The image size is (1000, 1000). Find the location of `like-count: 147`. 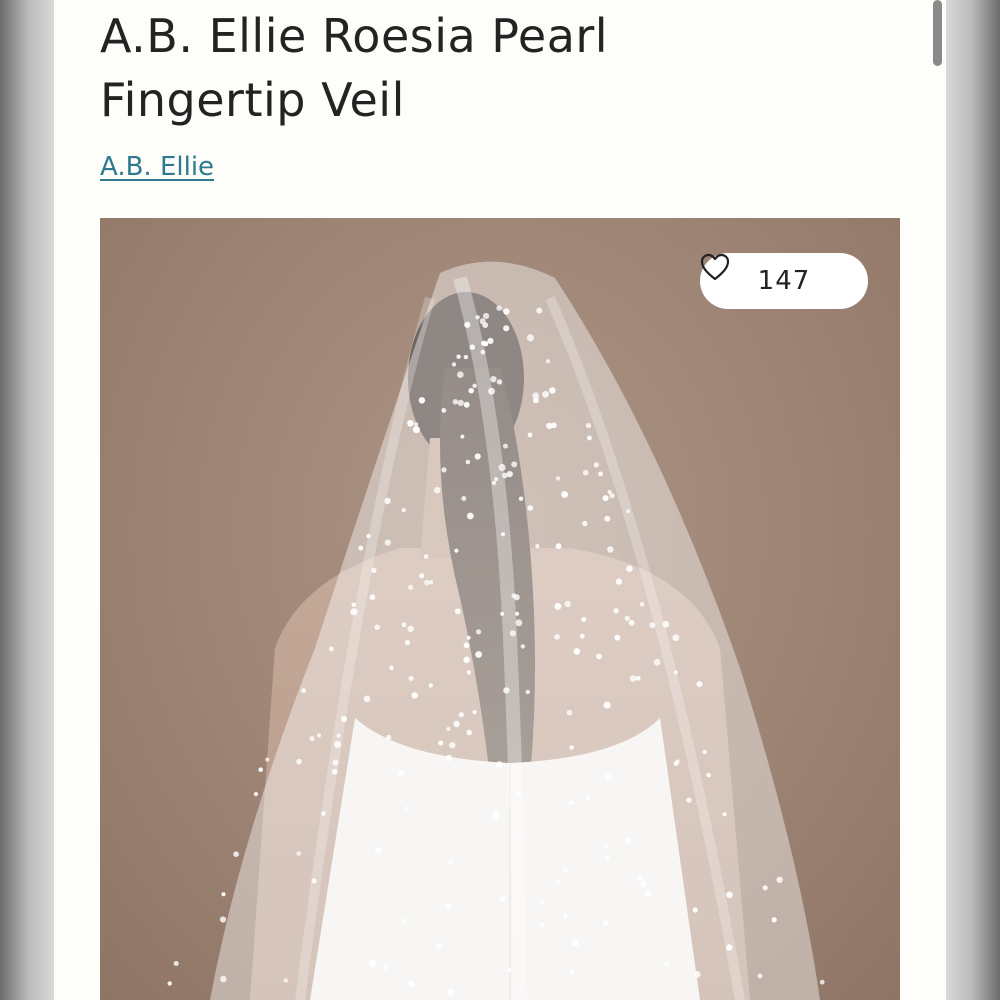

like-count: 147 is located at coordinates (784, 281).